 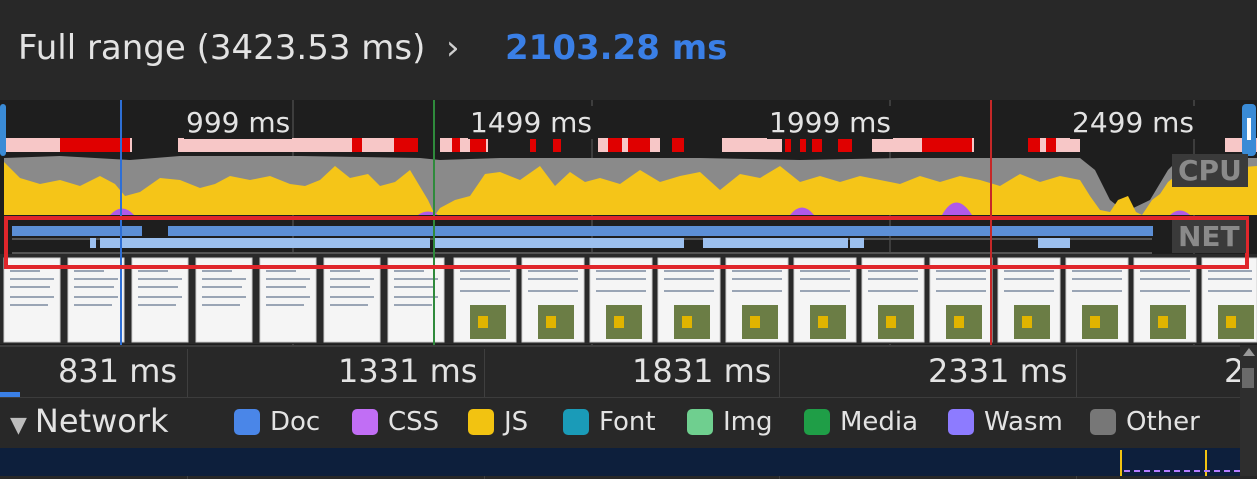 I want to click on network-track-toggle: ▼ Network, so click(x=89, y=421).